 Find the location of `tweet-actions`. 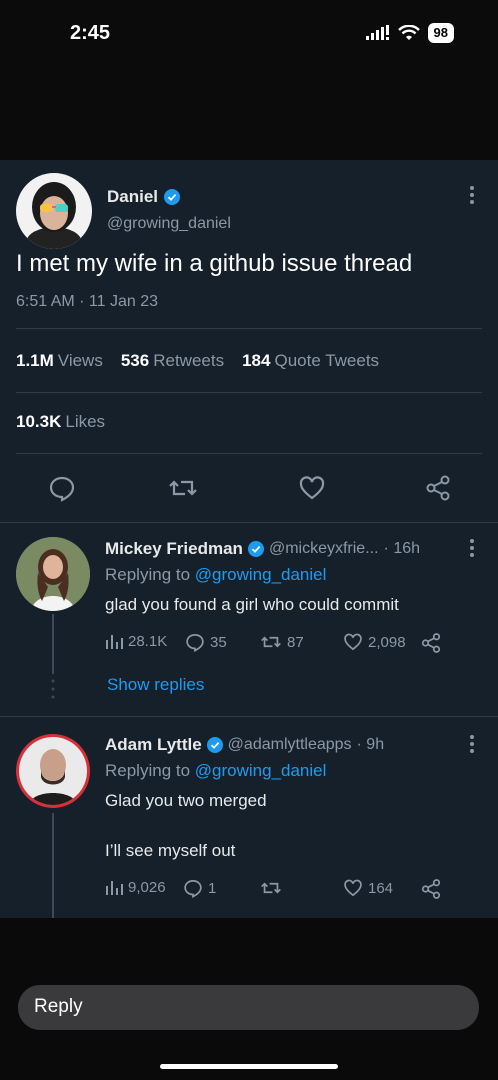

tweet-actions is located at coordinates (249, 490).